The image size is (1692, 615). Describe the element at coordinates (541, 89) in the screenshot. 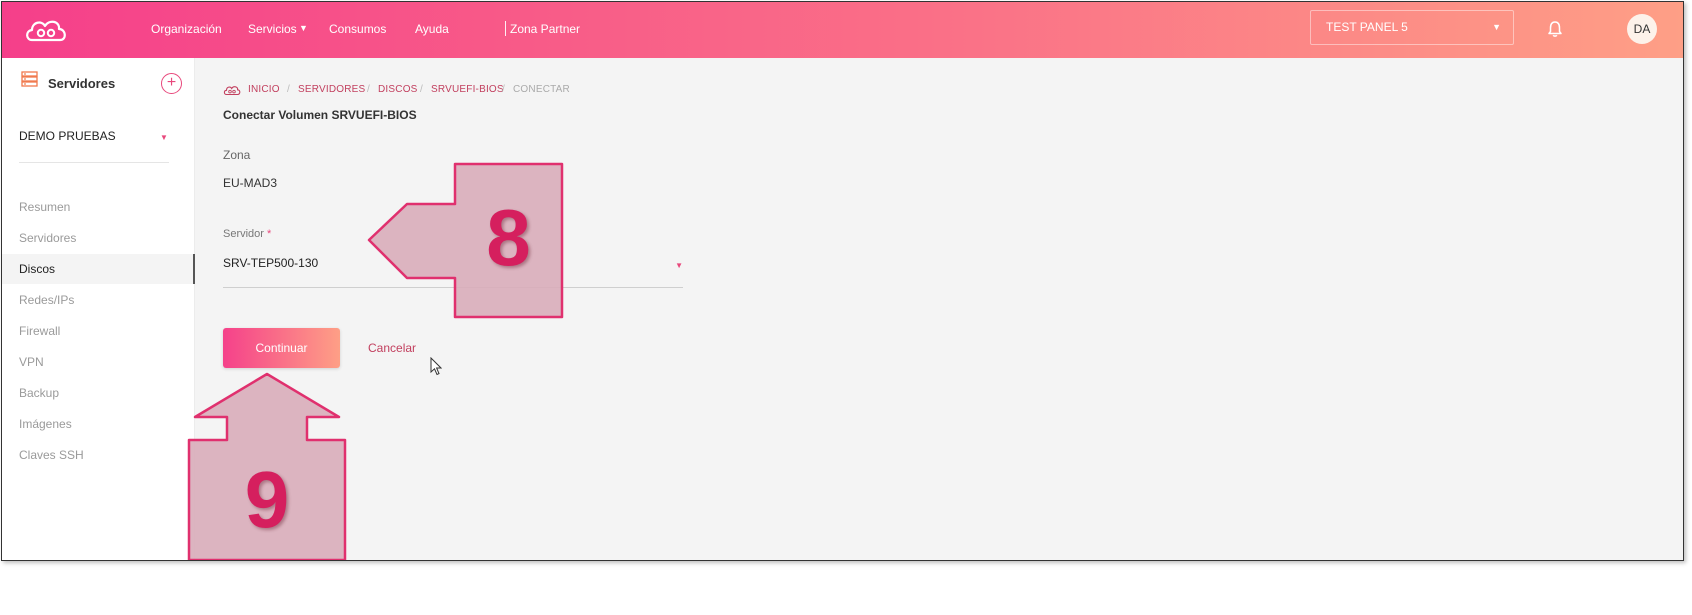

I see `breadcrumb-conectar: CONECTAR` at that location.